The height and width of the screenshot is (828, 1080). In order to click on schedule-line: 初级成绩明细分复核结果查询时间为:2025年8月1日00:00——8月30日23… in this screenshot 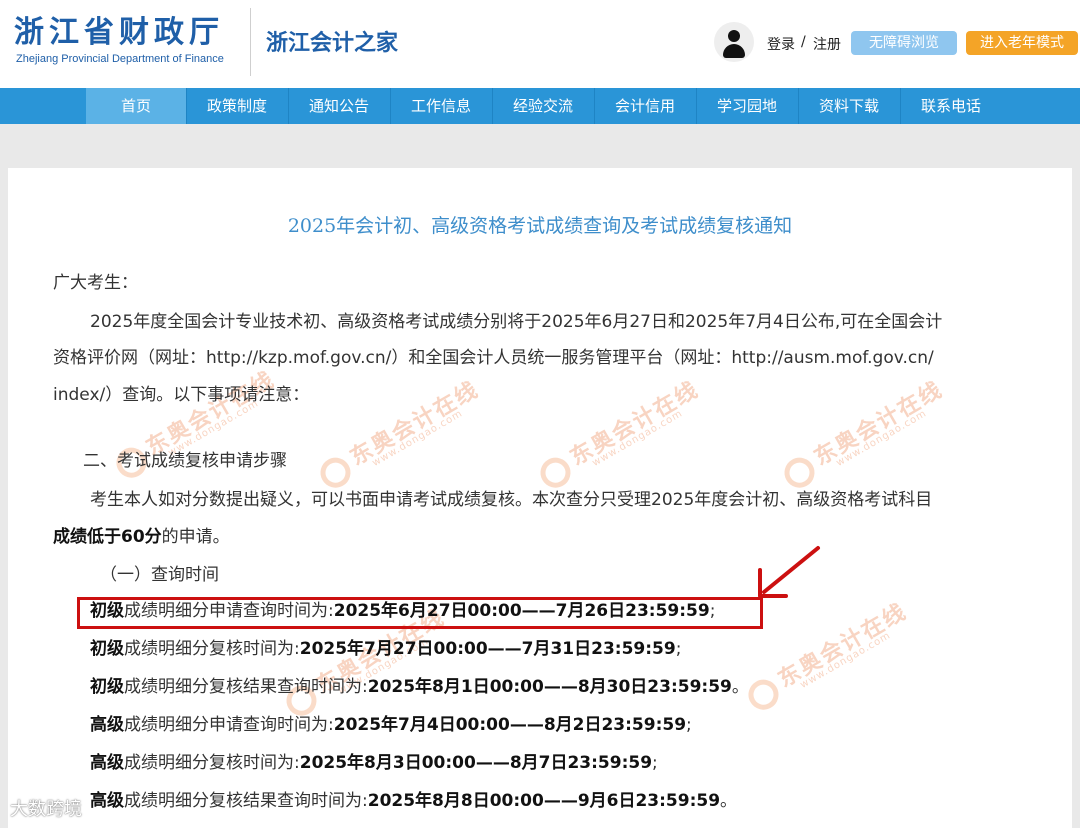, I will do `click(419, 687)`.